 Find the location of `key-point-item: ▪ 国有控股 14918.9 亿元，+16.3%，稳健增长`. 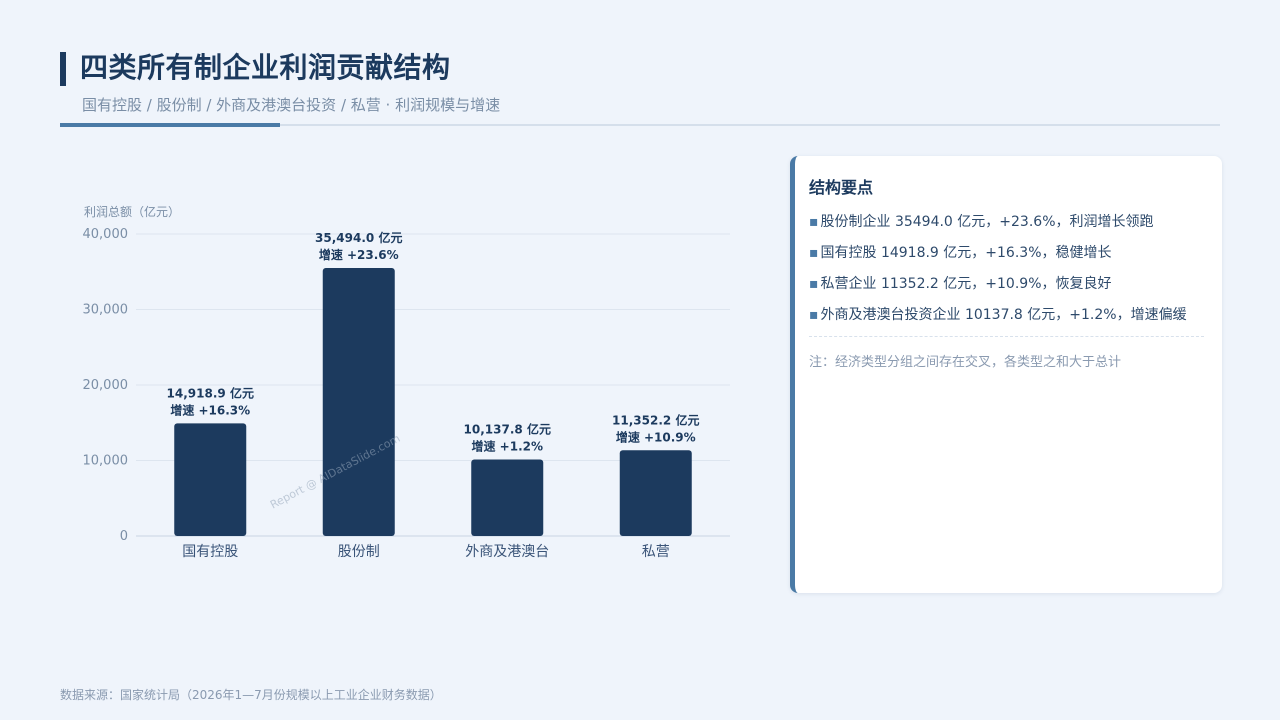

key-point-item: ▪ 国有控股 14918.9 亿元，+16.3%，稳健增长 is located at coordinates (1006, 253).